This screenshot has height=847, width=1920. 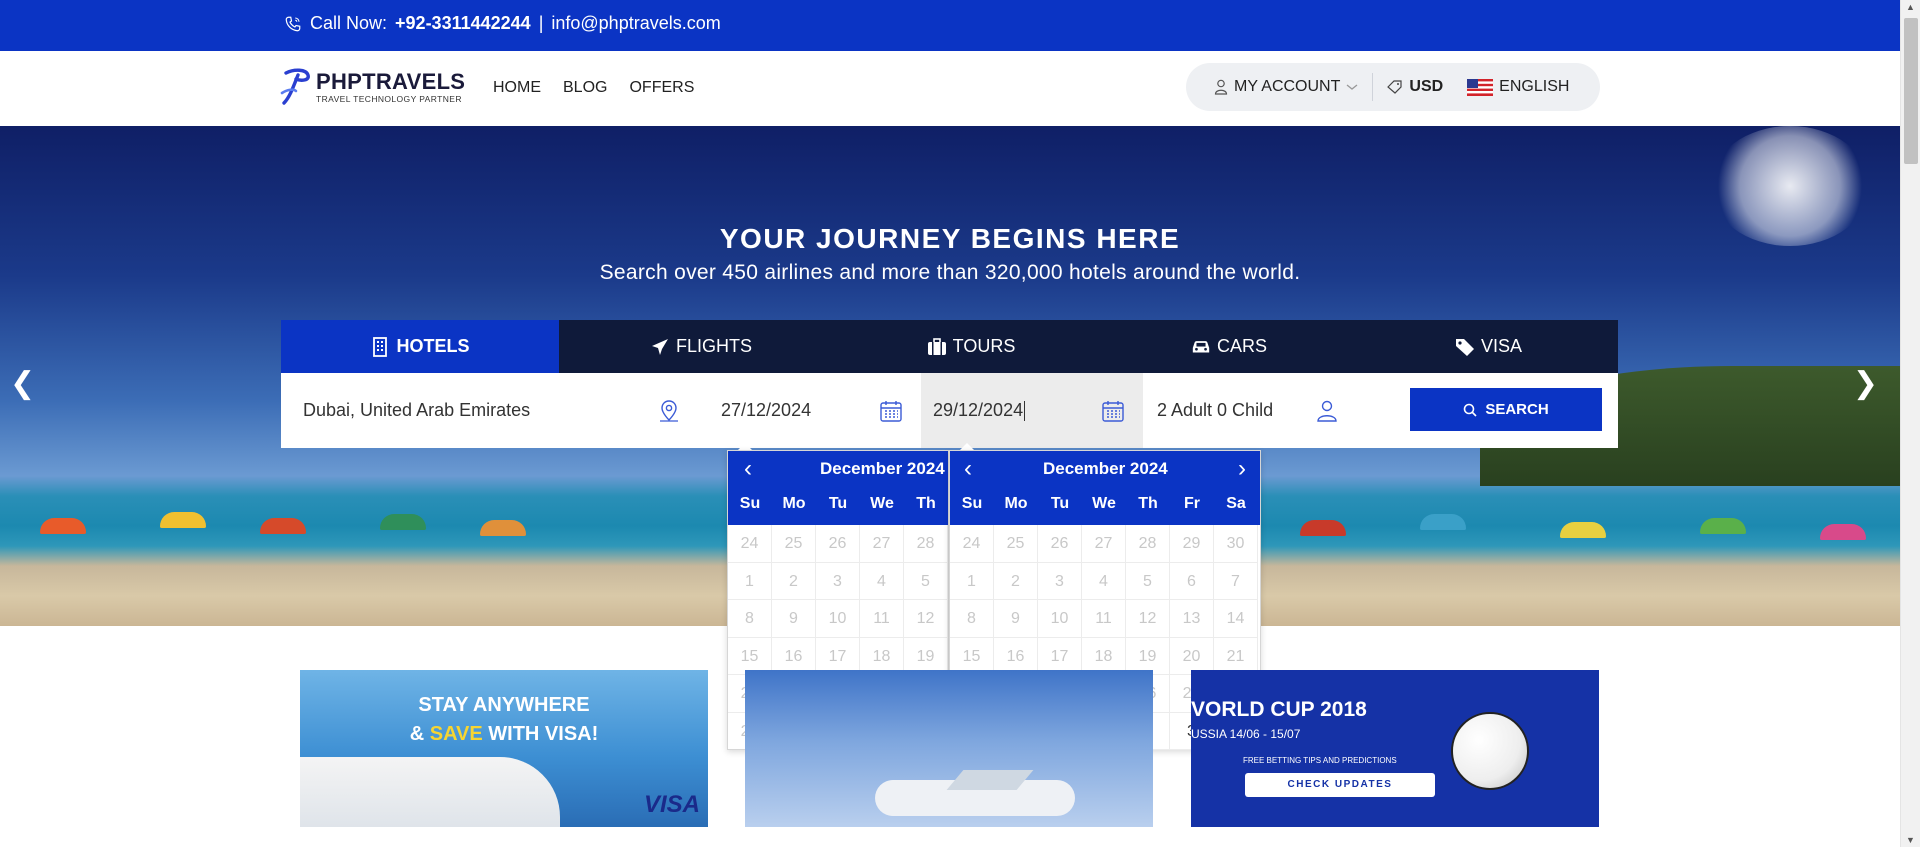 I want to click on tab-hotels: HOTELS, so click(x=420, y=346).